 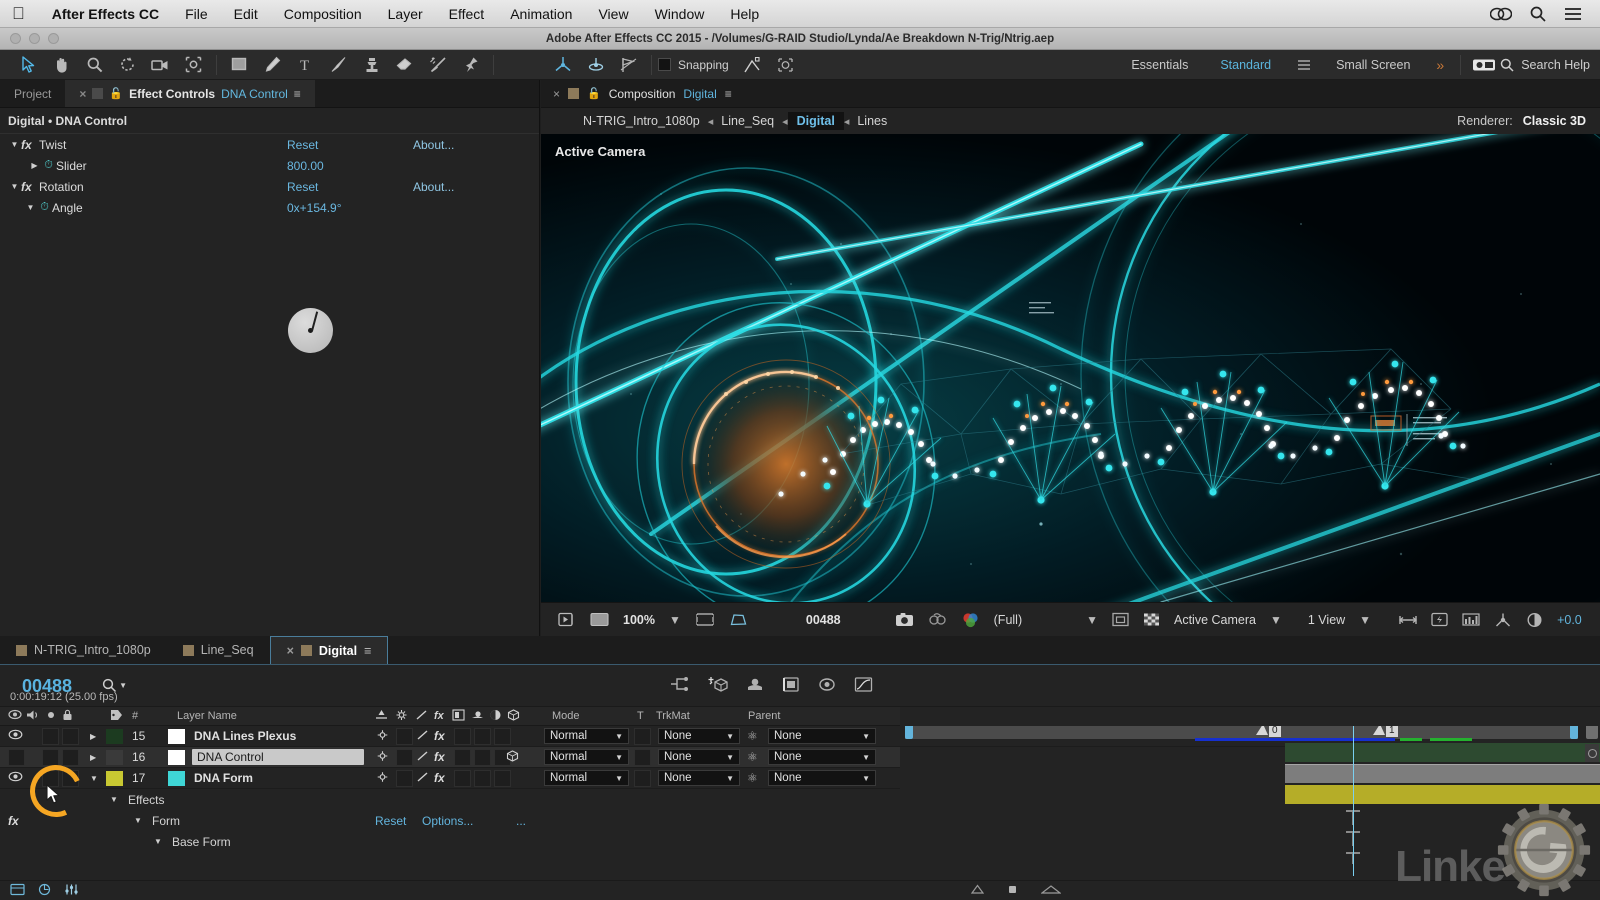 I want to click on pixel-aspect-correction-icon, so click(x=1408, y=620).